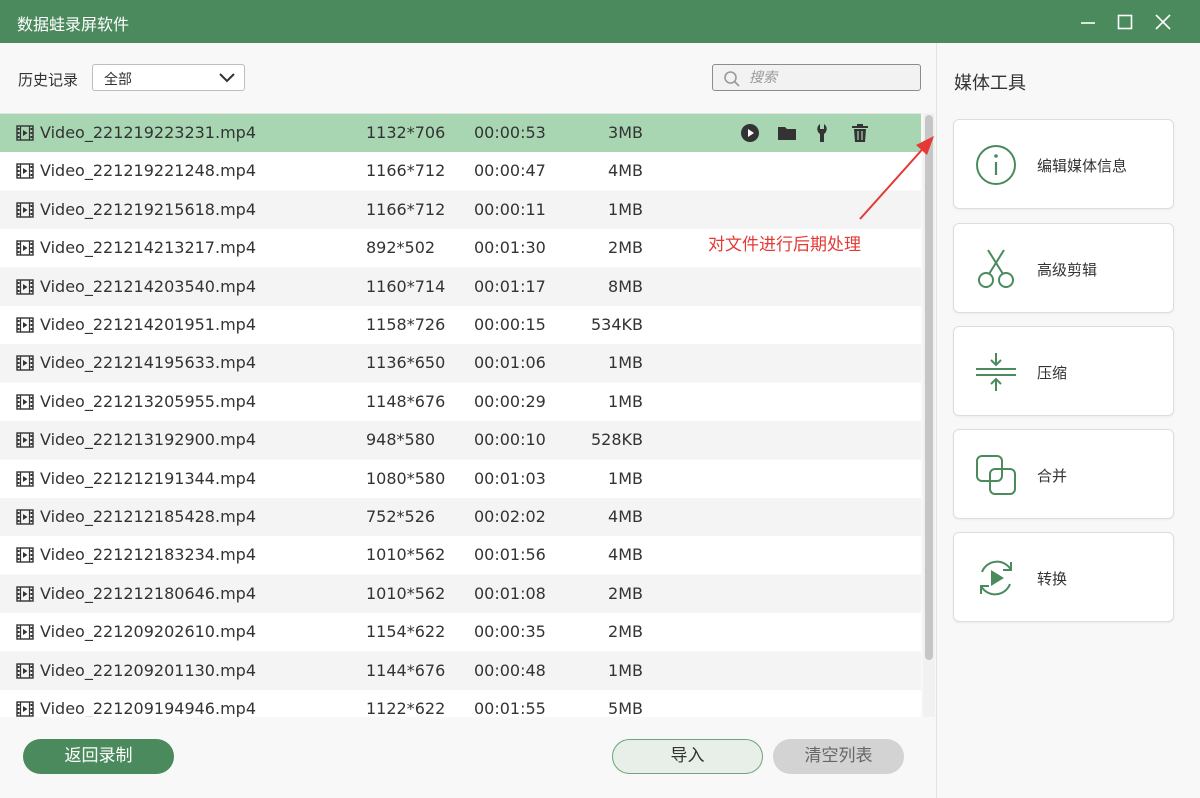  Describe the element at coordinates (1052, 579) in the screenshot. I see `convert-label: 转换` at that location.